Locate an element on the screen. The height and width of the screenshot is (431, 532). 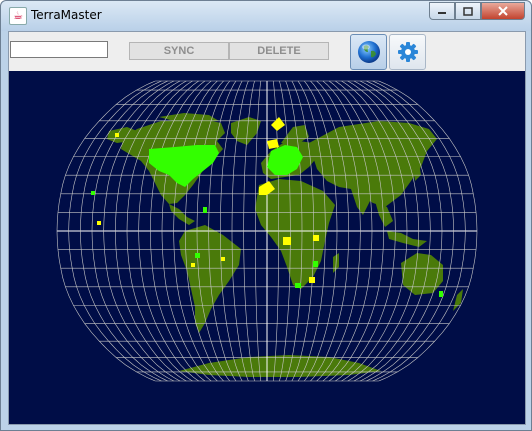
settings-button is located at coordinates (407, 52).